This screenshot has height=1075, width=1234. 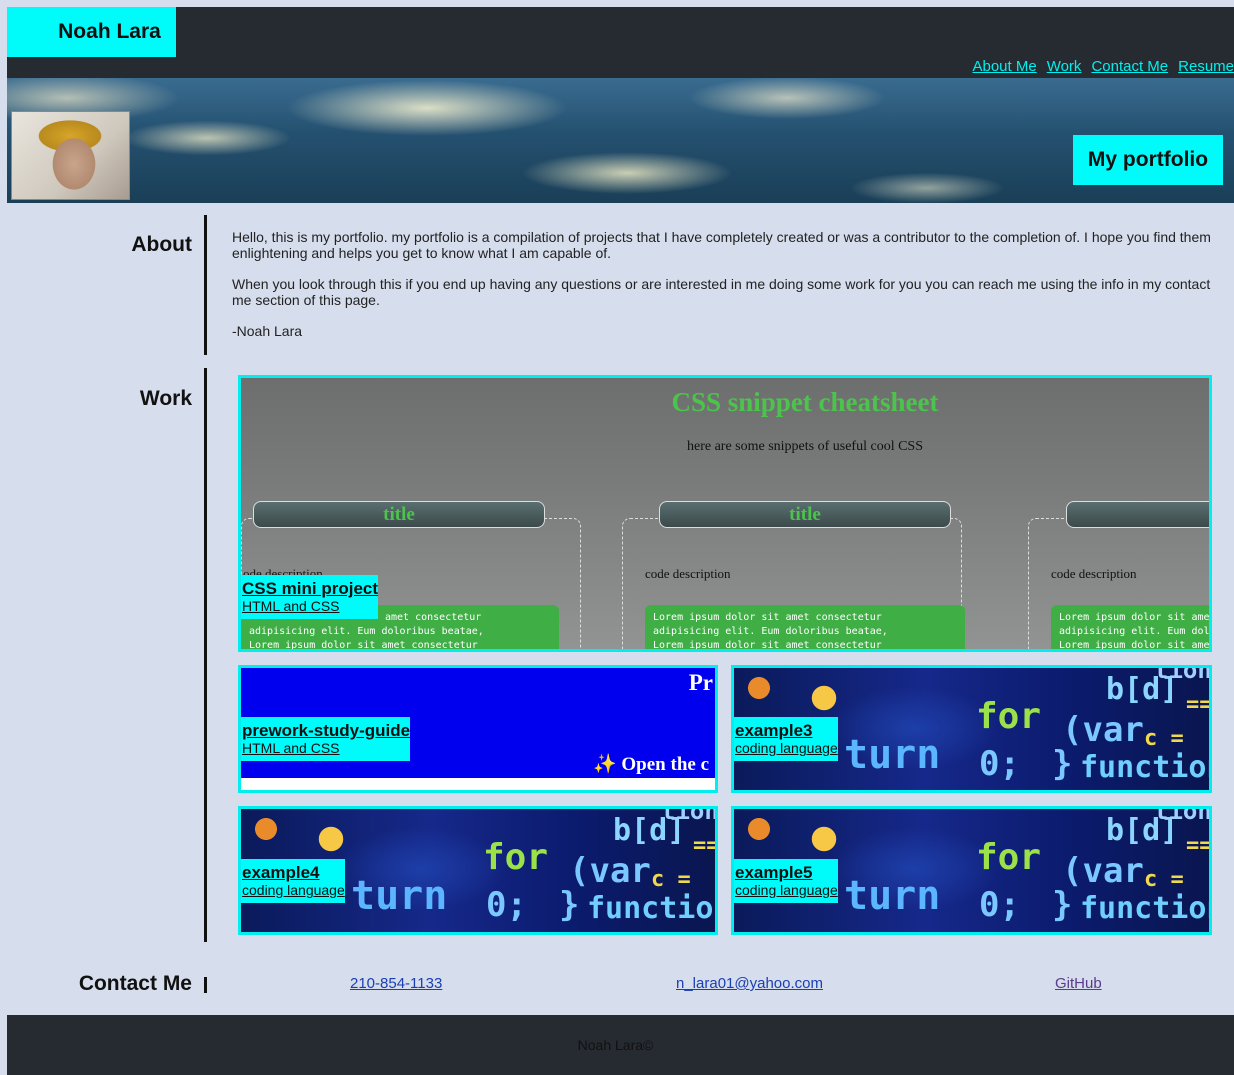 I want to click on preview-footer-strip, so click(x=478, y=784).